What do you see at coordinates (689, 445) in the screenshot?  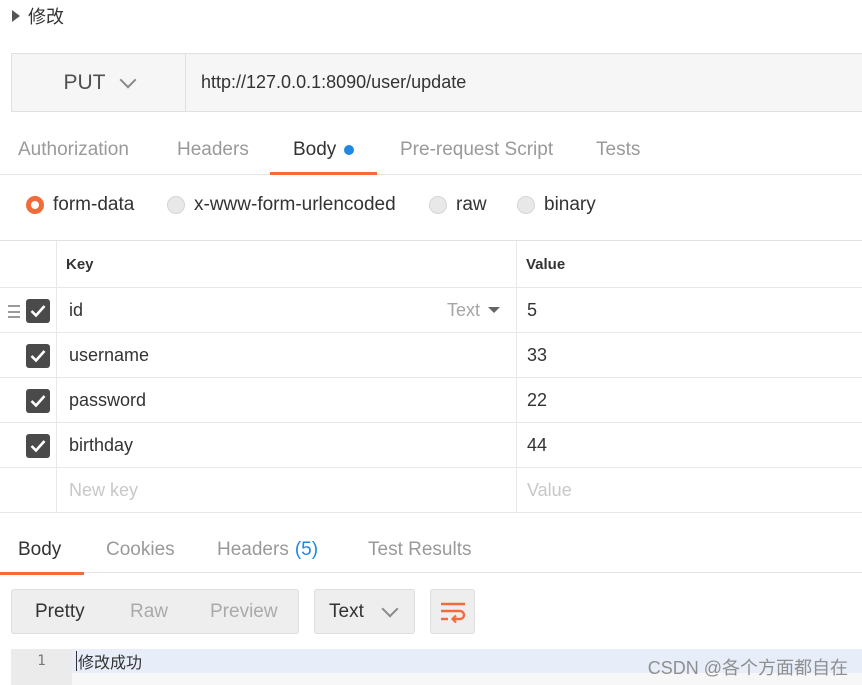 I see `value-cell: 44` at bounding box center [689, 445].